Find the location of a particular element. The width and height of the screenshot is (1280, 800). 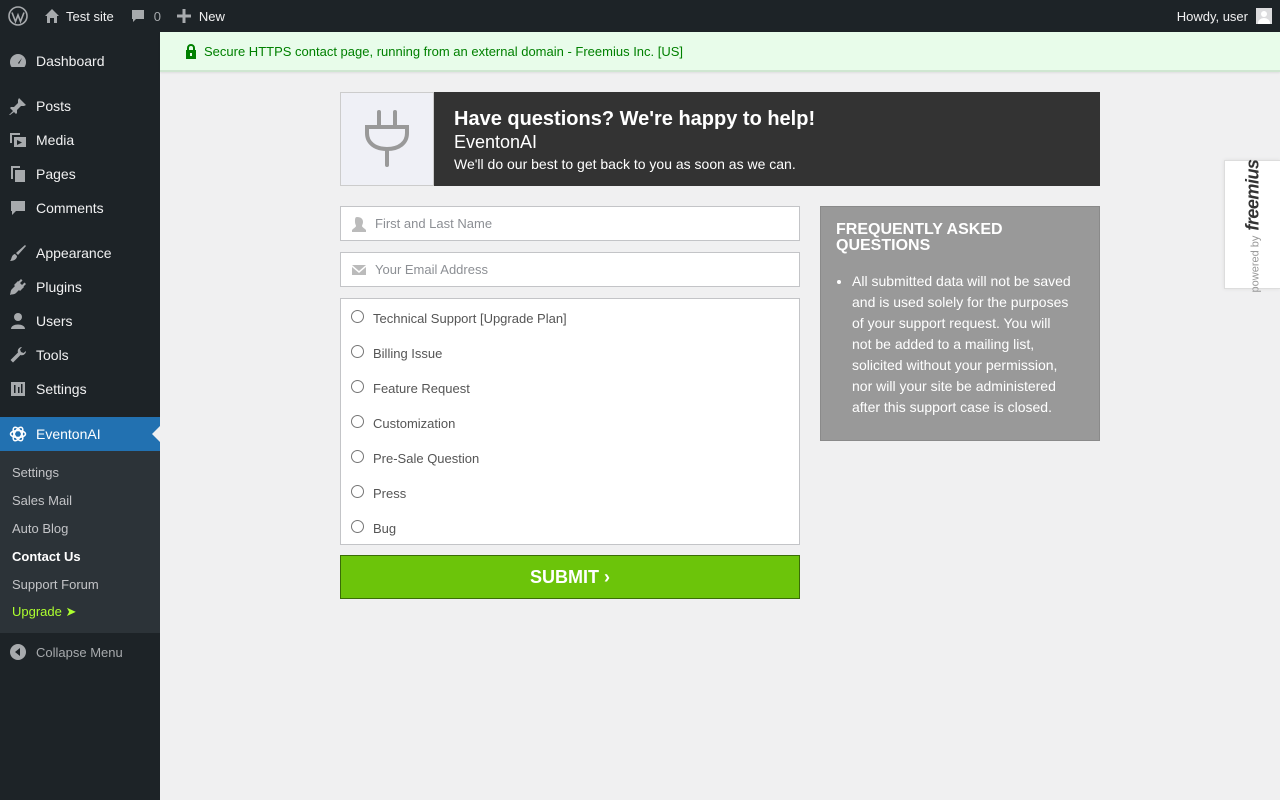

home-icon is located at coordinates (52, 16).